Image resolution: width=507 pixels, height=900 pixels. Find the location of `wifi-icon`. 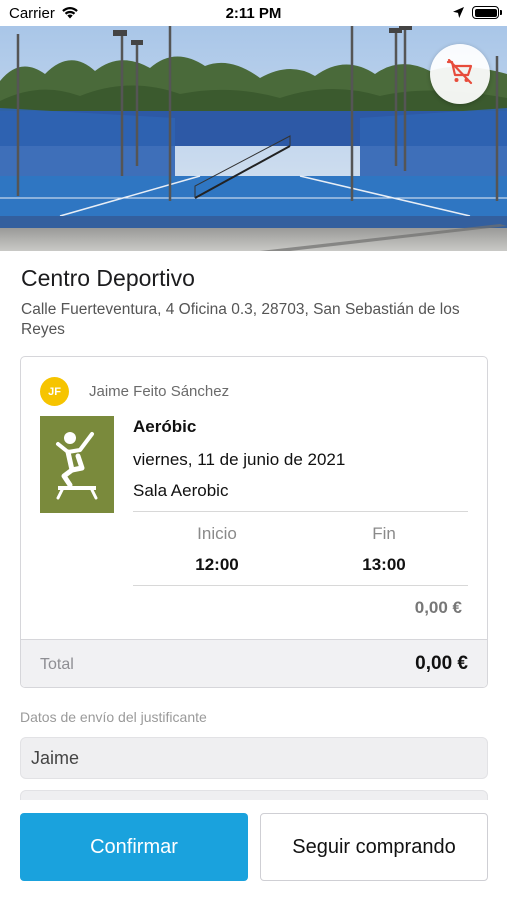

wifi-icon is located at coordinates (70, 15).